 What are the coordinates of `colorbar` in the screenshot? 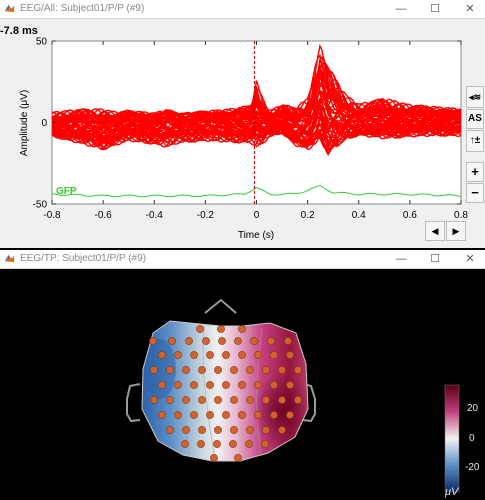 It's located at (452, 438).